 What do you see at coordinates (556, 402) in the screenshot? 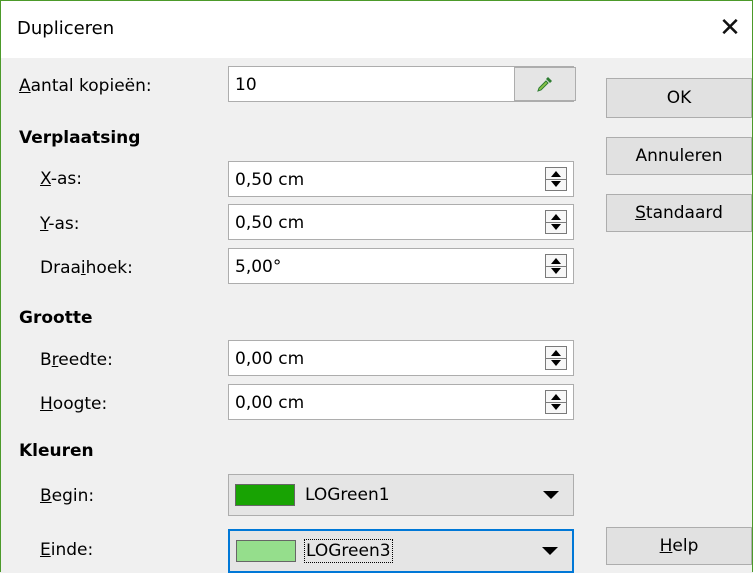
I see `height-spinner` at bounding box center [556, 402].